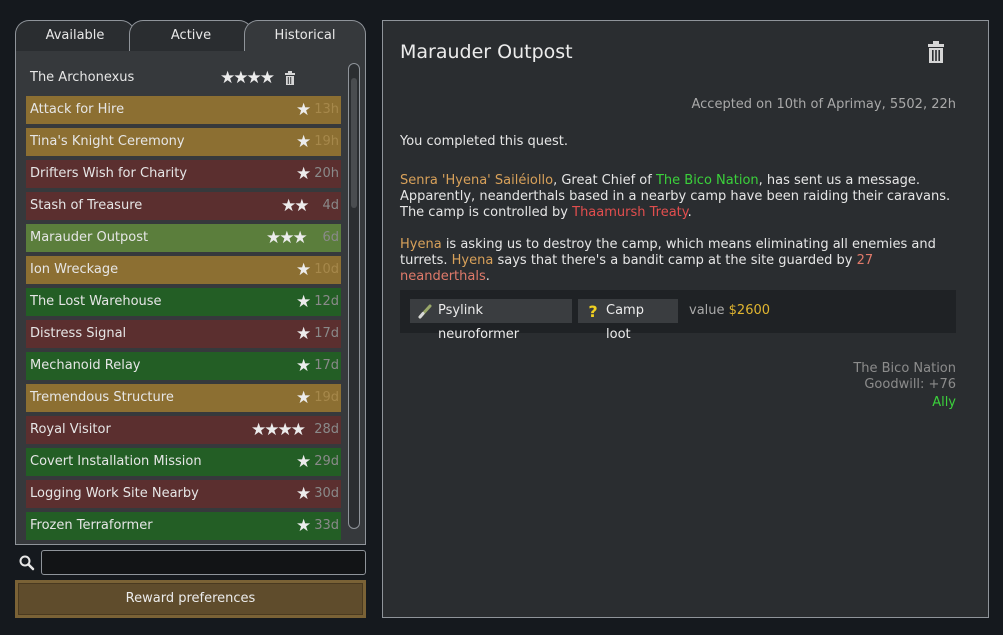 The height and width of the screenshot is (635, 1003). What do you see at coordinates (183, 430) in the screenshot?
I see `quest-row: Royal Visitor ★★★★ 28d` at bounding box center [183, 430].